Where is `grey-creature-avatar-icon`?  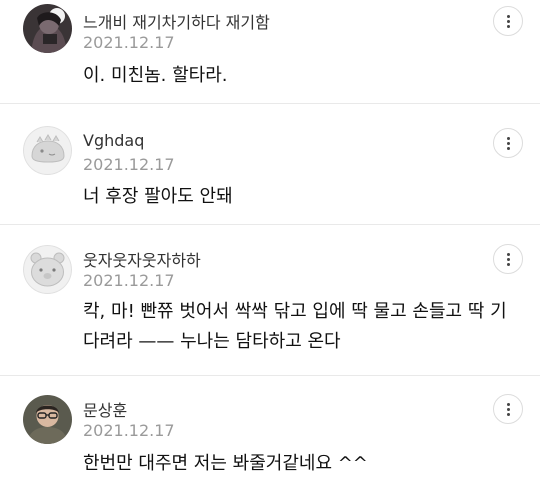 grey-creature-avatar-icon is located at coordinates (47, 150).